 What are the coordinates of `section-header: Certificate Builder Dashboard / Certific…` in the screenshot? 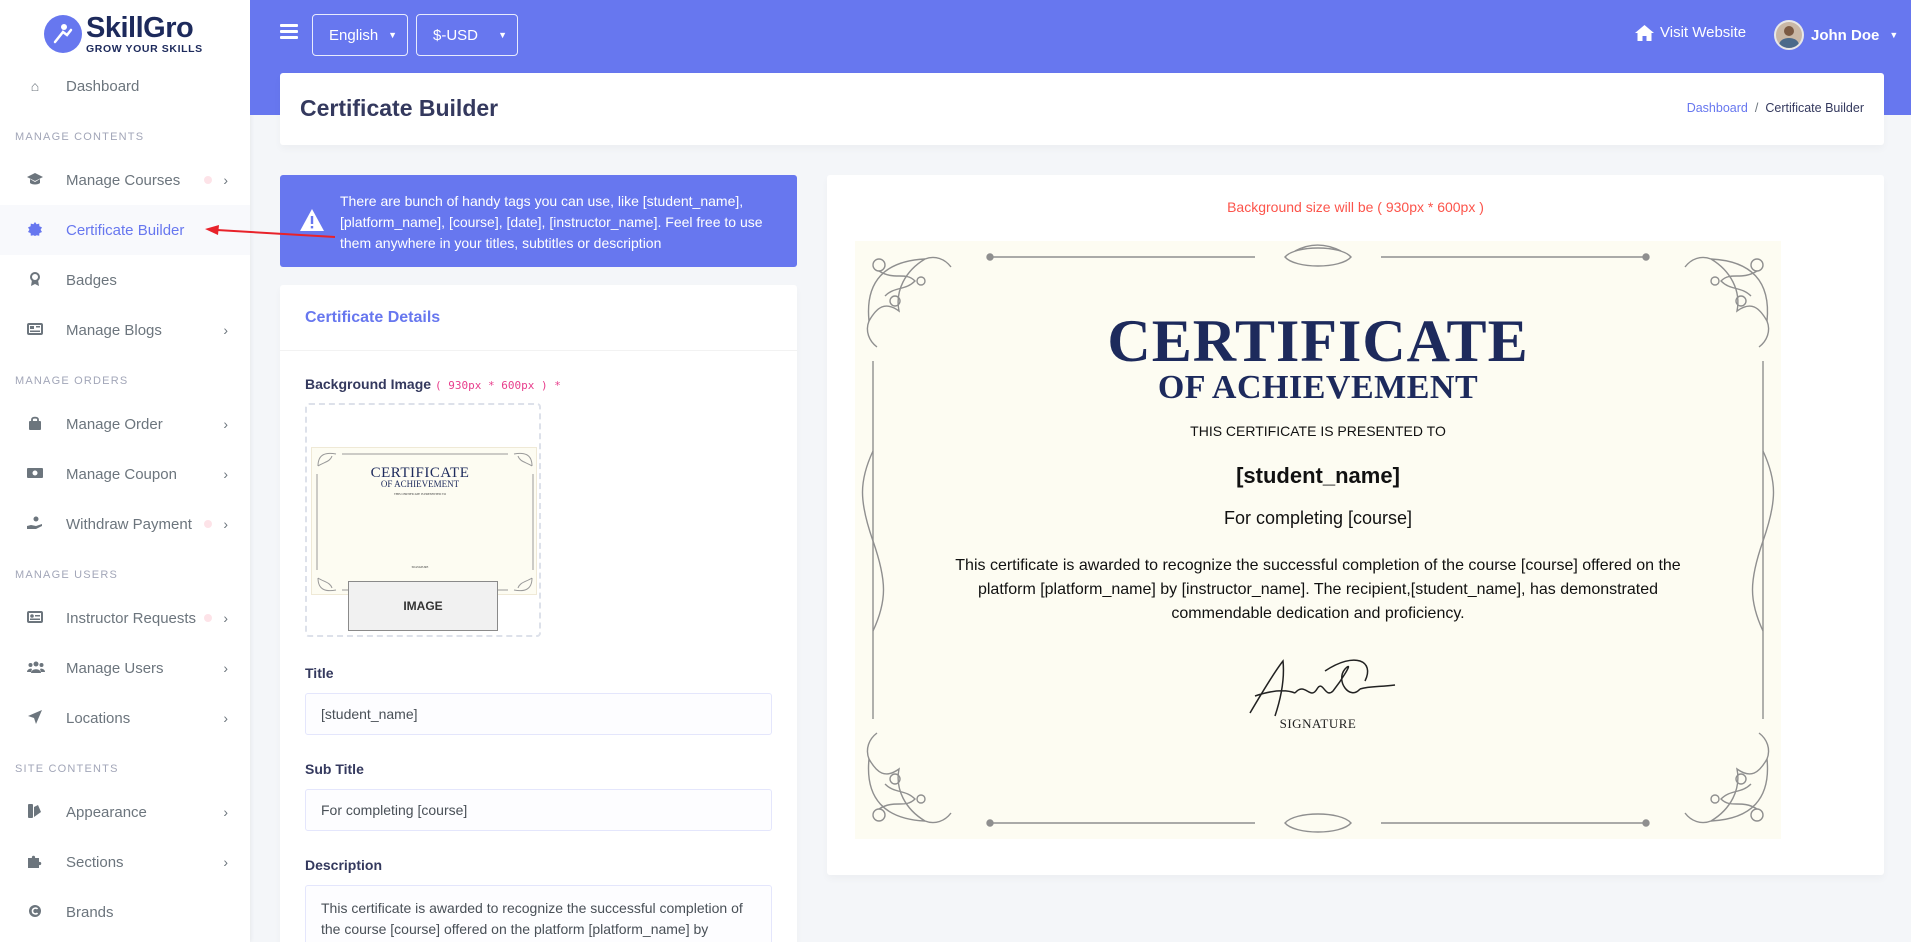 It's located at (1082, 109).